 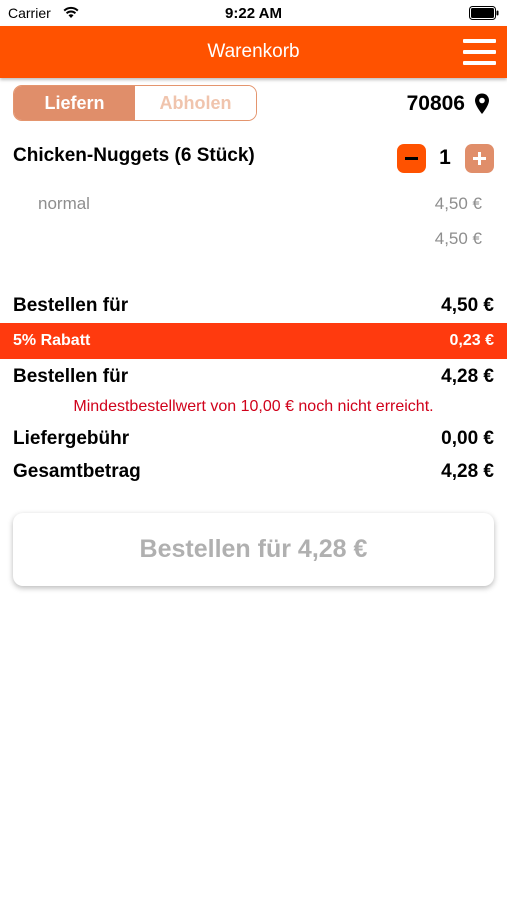 What do you see at coordinates (52, 340) in the screenshot?
I see `discount-label: 5% Rabatt` at bounding box center [52, 340].